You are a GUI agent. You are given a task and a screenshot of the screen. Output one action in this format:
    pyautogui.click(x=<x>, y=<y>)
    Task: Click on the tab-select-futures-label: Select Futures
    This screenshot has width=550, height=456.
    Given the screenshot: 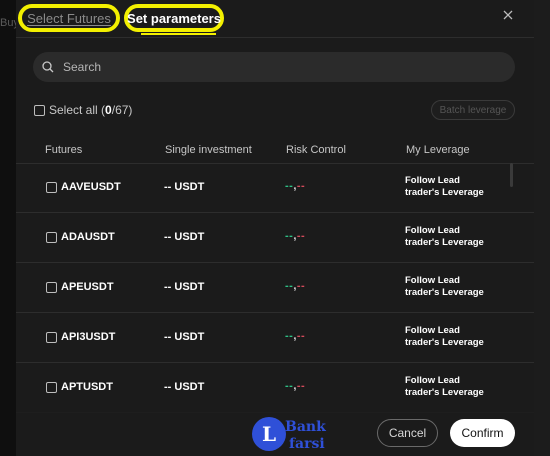 What is the action you would take?
    pyautogui.click(x=69, y=18)
    